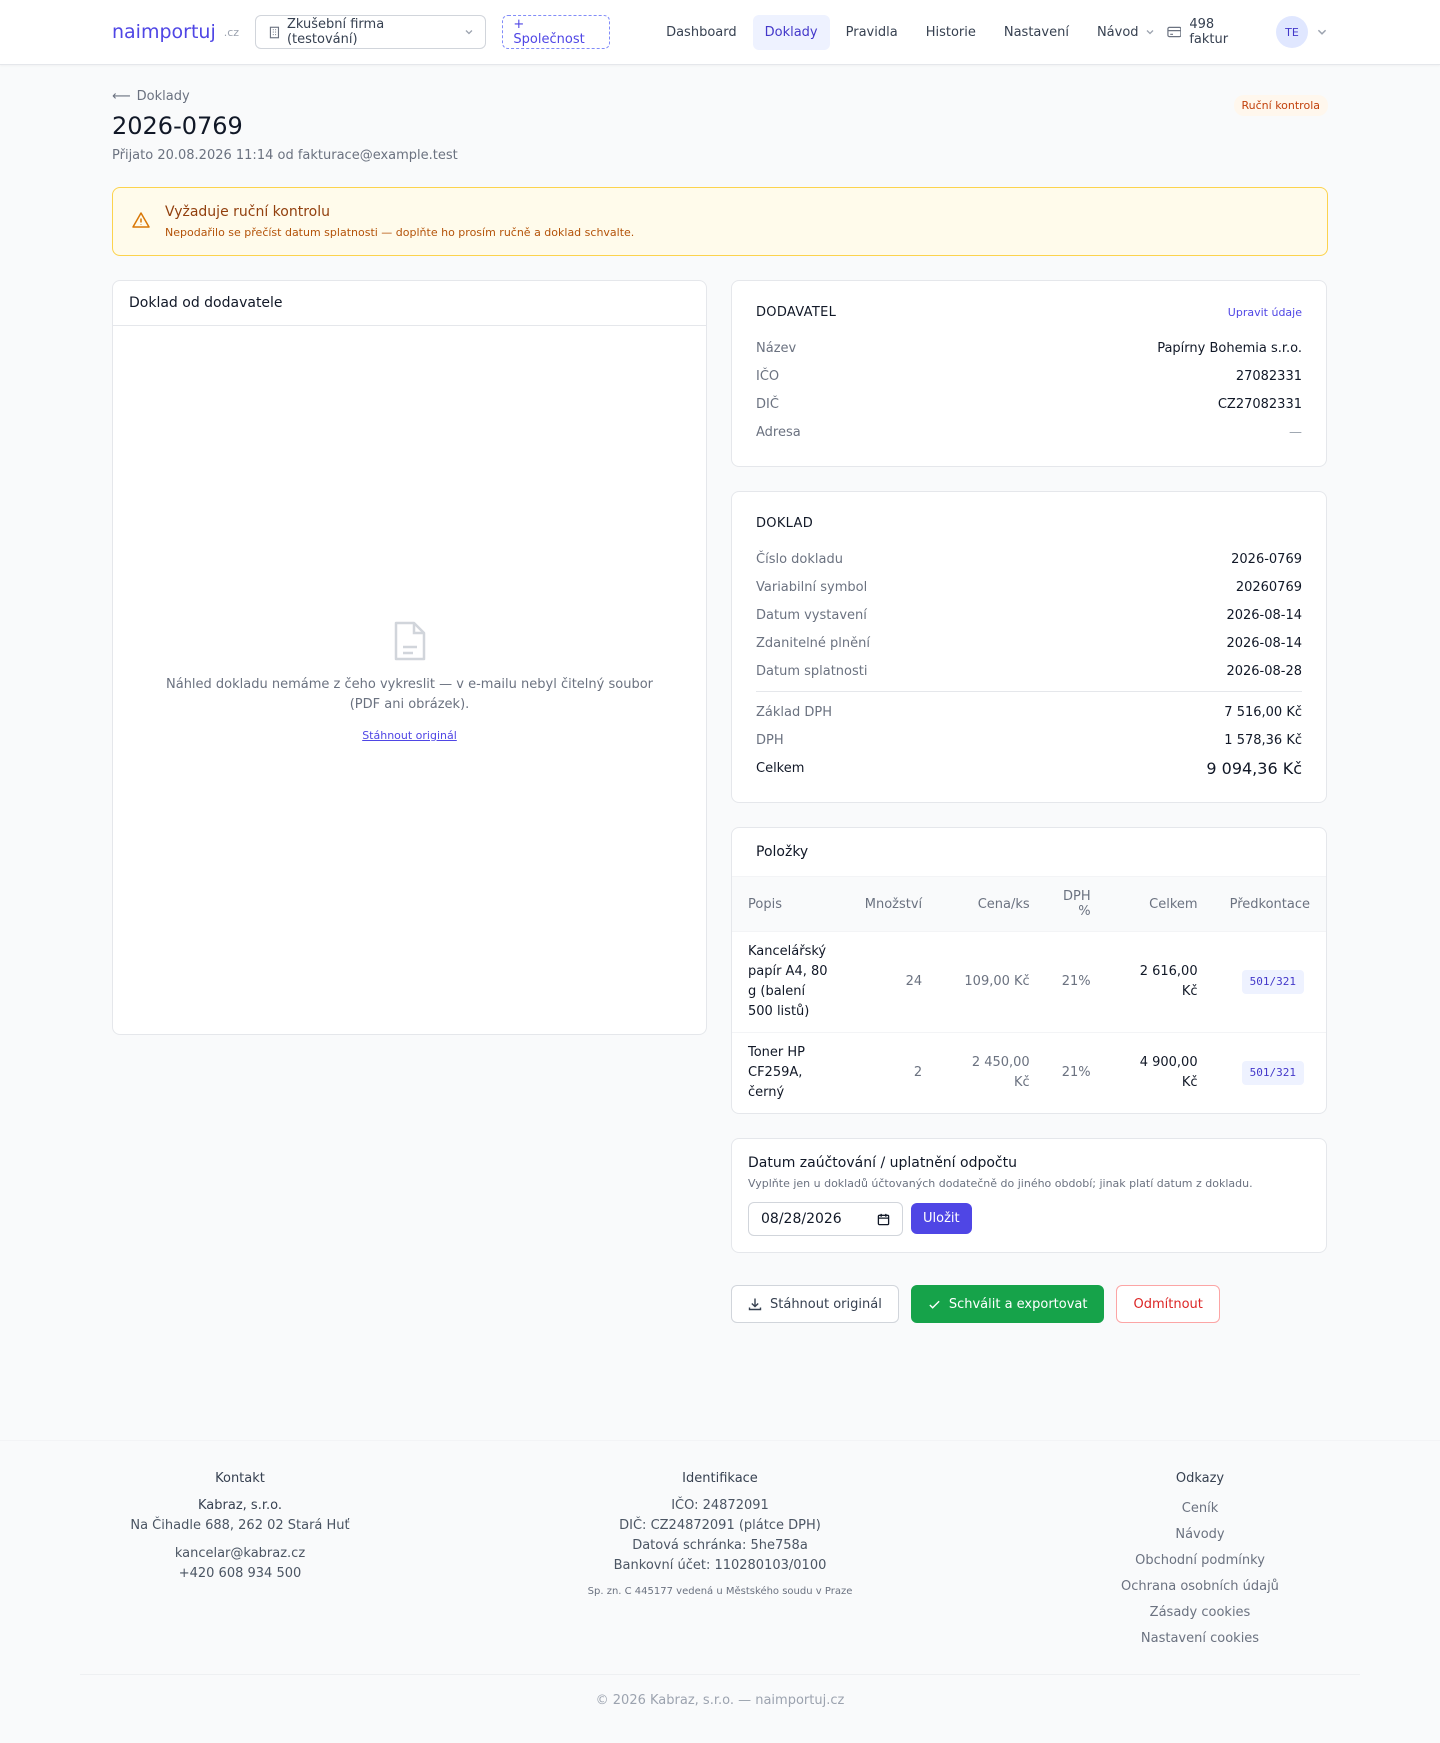 This screenshot has height=1743, width=1440. Describe the element at coordinates (1200, 1509) in the screenshot. I see `footer-link-pricing: Ceník` at that location.